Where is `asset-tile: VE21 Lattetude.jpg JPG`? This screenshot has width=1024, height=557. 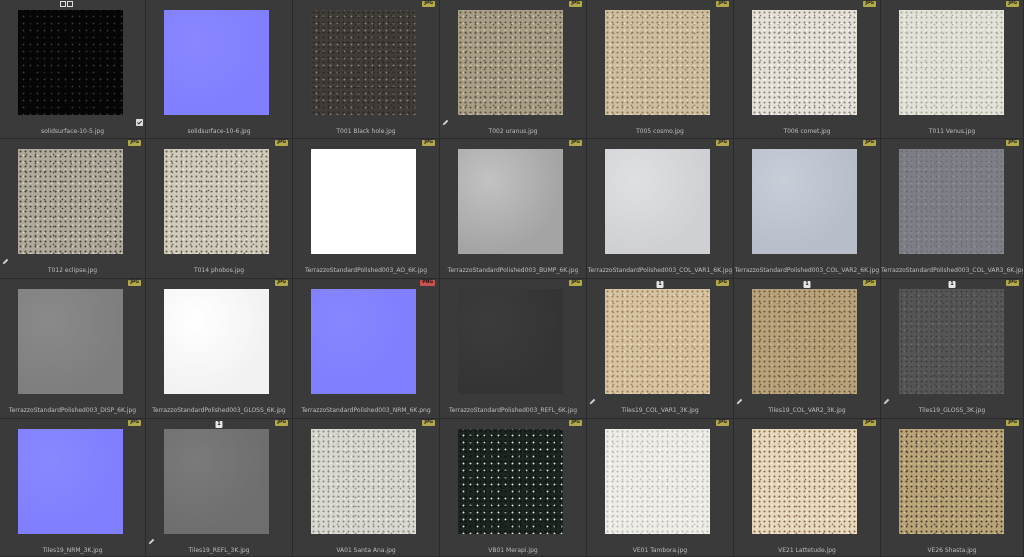 asset-tile: VE21 Lattetude.jpg JPG is located at coordinates (807, 488).